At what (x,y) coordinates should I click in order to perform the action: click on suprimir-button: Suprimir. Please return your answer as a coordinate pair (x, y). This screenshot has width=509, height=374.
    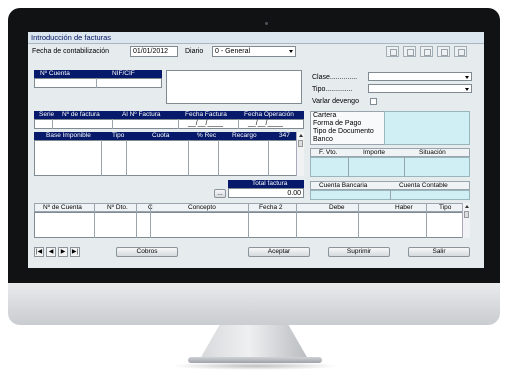
    Looking at the image, I should click on (359, 252).